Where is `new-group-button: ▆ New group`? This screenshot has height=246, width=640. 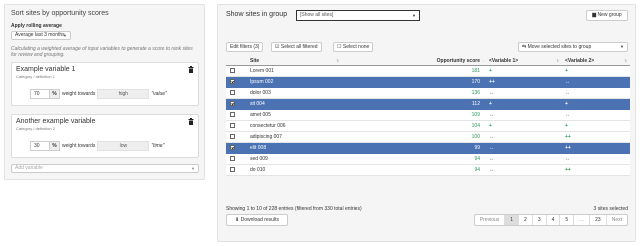
new-group-button: ▆ New group is located at coordinates (607, 15).